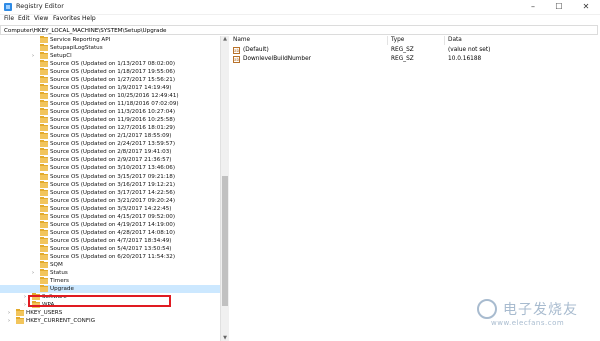  What do you see at coordinates (236, 50) in the screenshot?
I see `string-value-icon: ab` at bounding box center [236, 50].